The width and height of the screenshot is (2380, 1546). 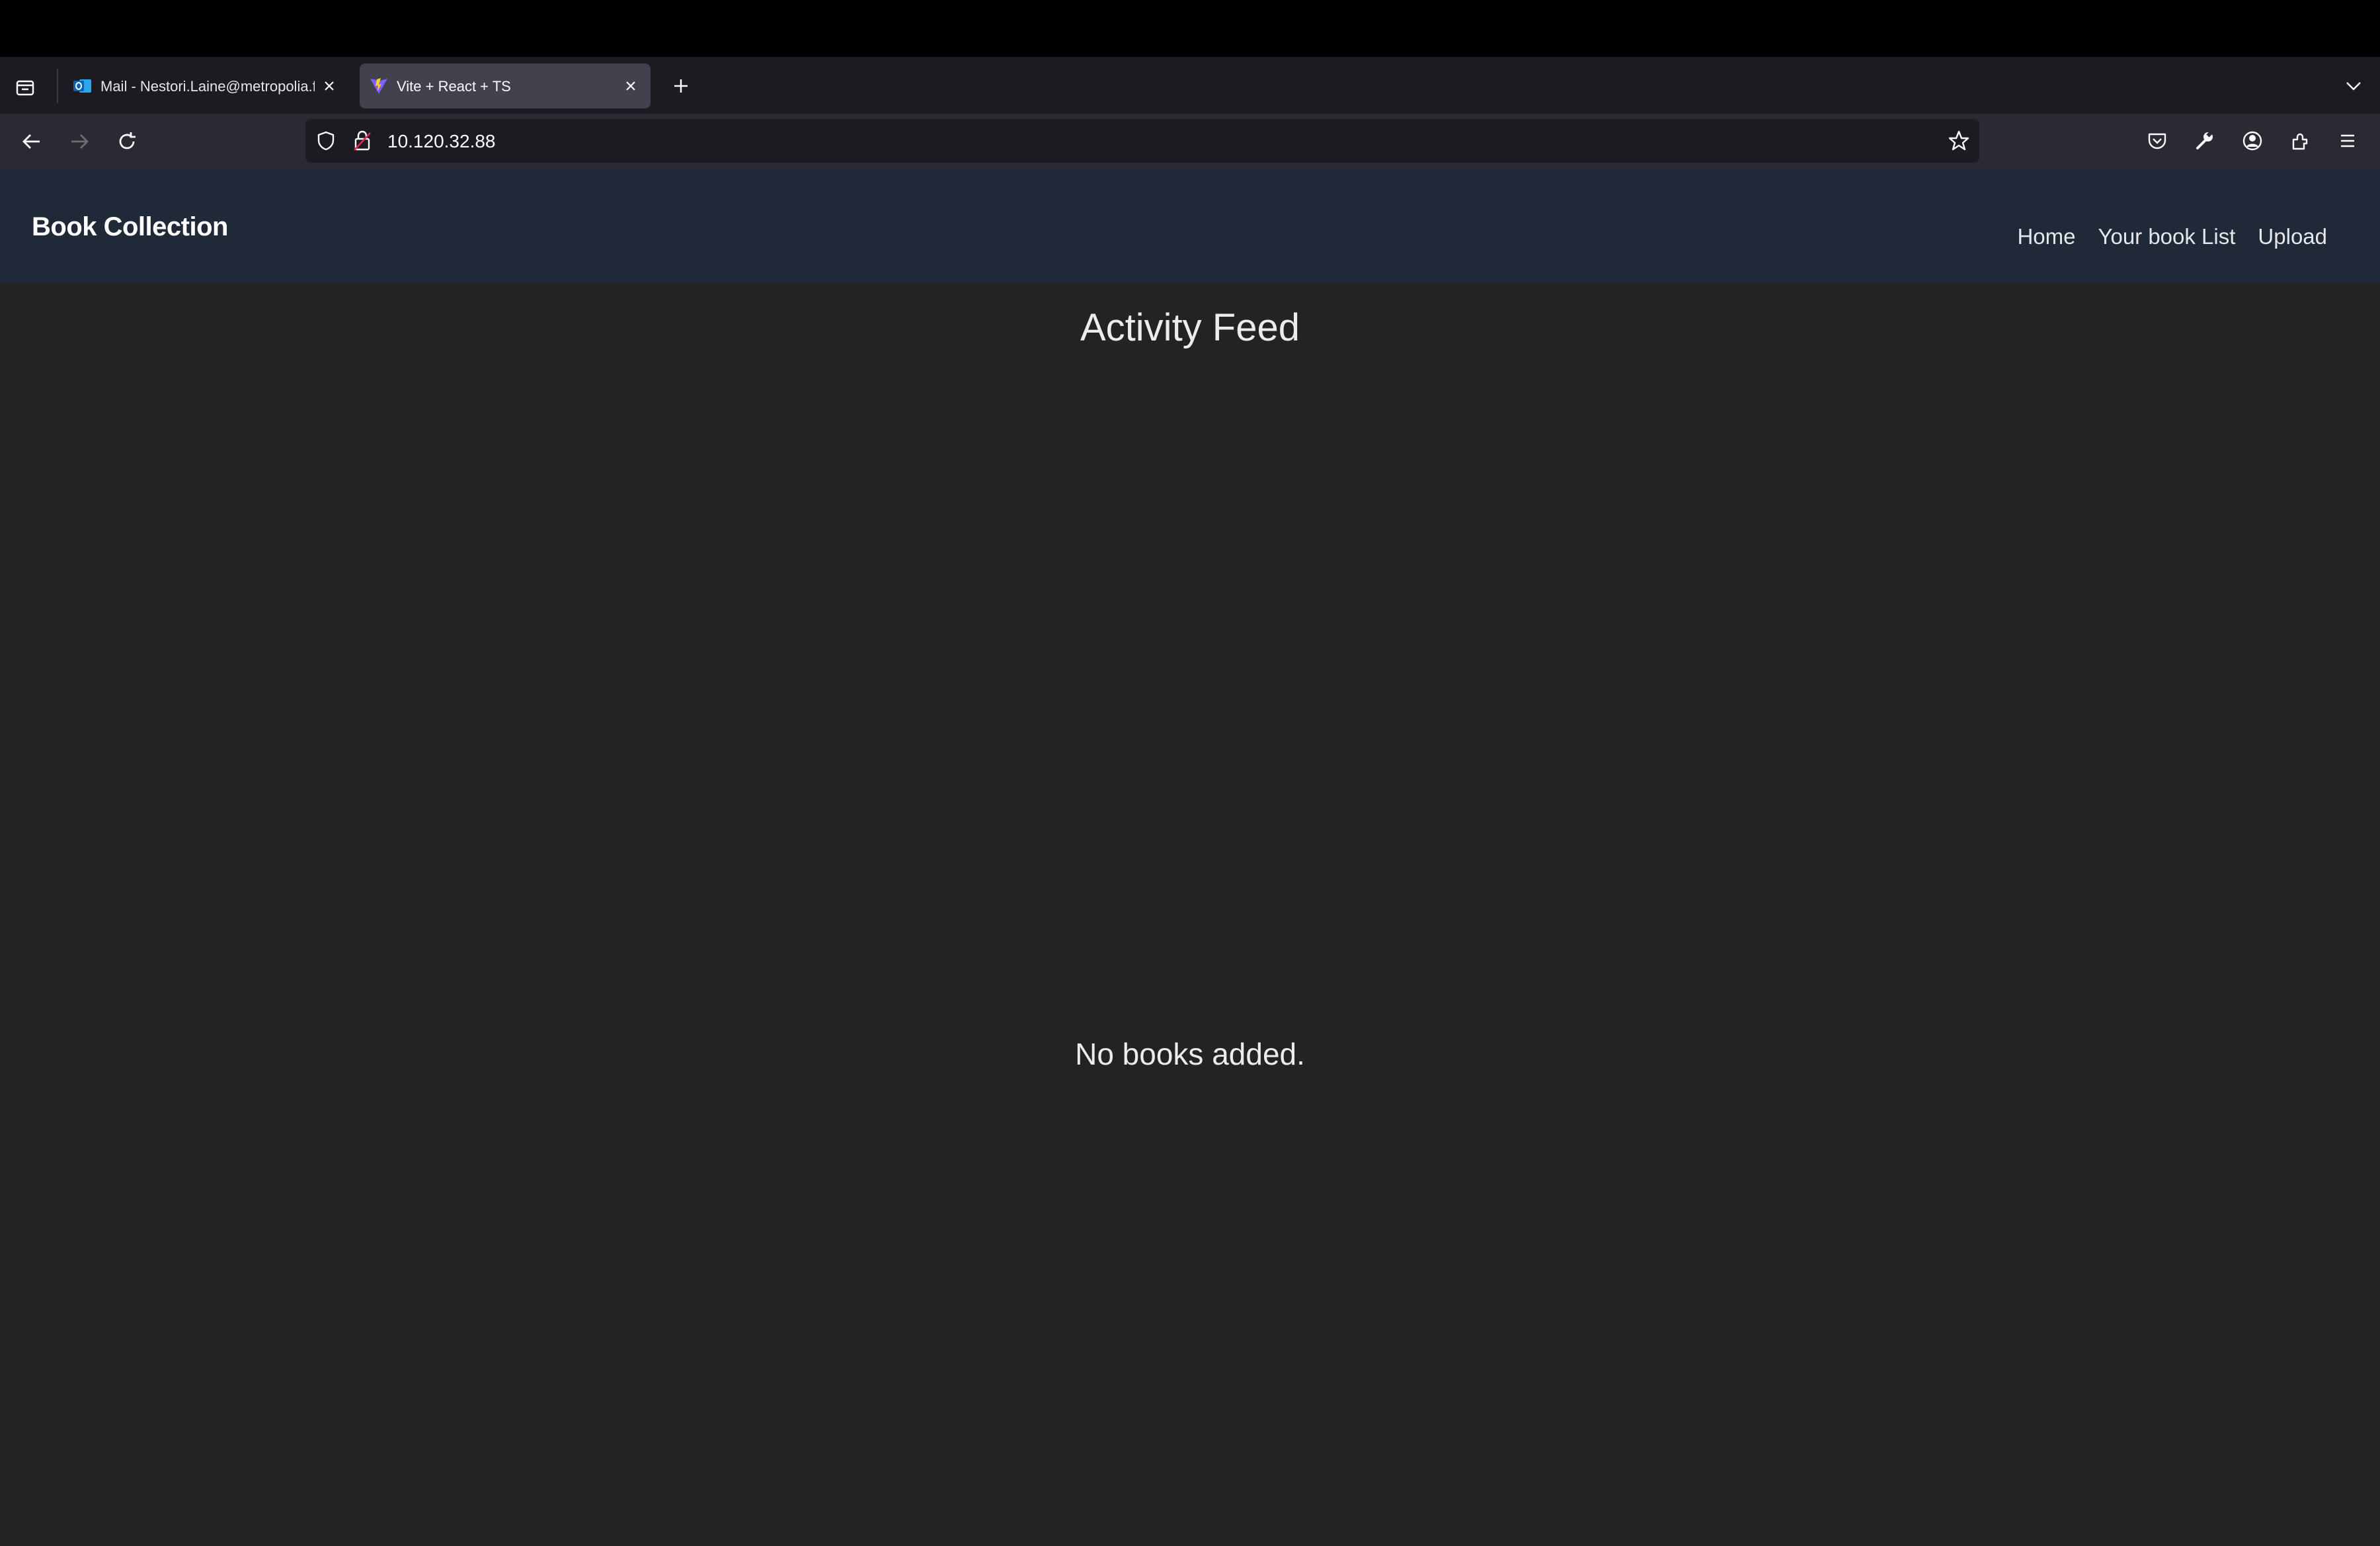 I want to click on tab-mail: Mail - Nestori.Laine@metropolia.fi, so click(x=206, y=85).